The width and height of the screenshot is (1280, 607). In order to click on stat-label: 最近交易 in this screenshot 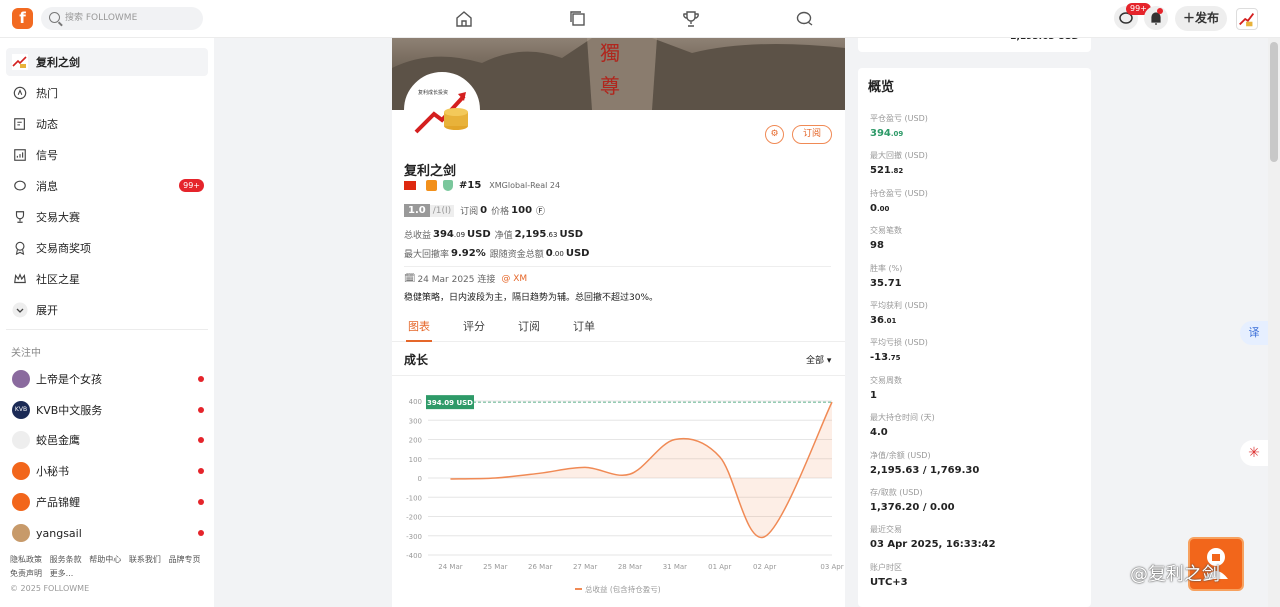, I will do `click(886, 530)`.